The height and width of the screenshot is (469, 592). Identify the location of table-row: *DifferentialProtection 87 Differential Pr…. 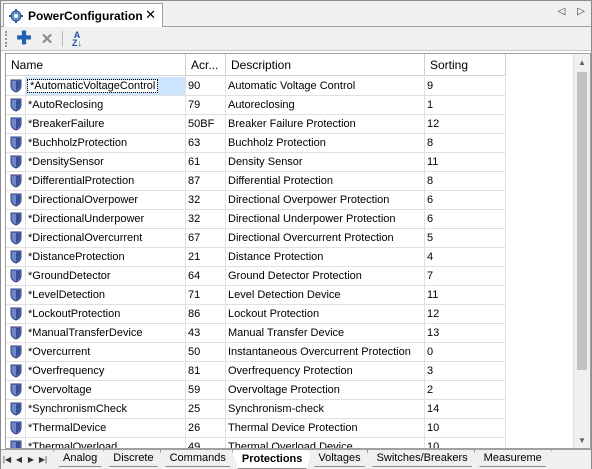
(256, 181).